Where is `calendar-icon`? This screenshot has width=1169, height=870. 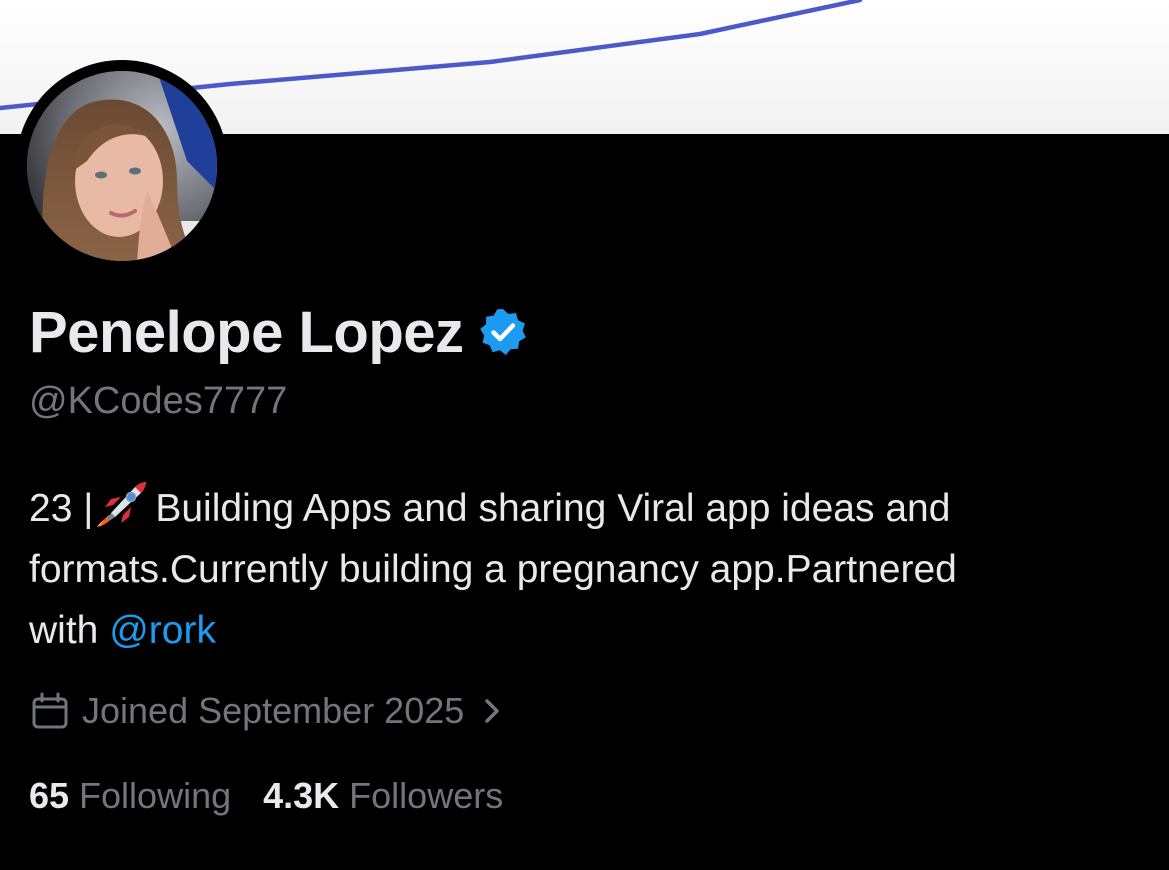
calendar-icon is located at coordinates (50, 711).